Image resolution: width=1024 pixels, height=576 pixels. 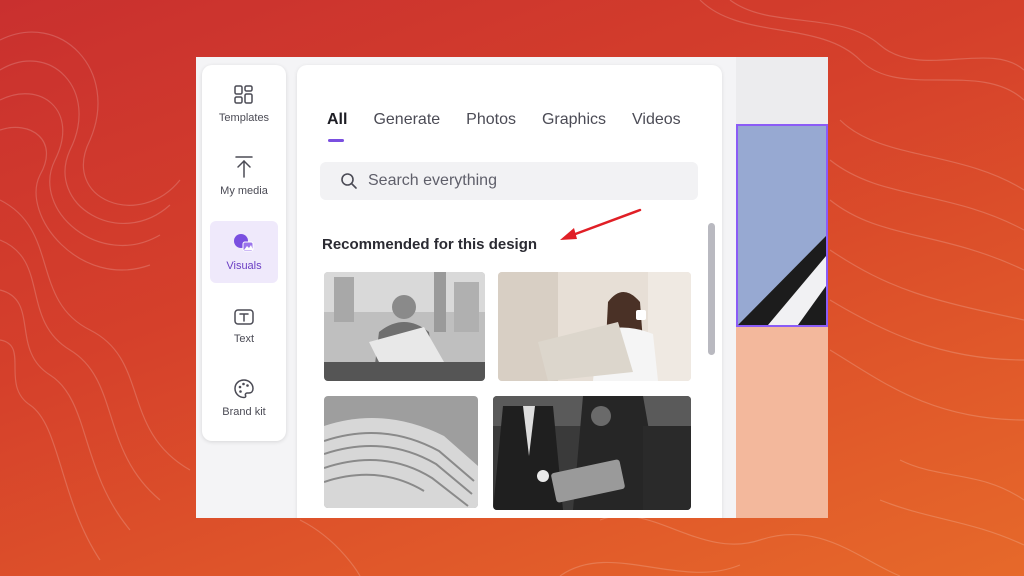 I want to click on sidebar-item-my-media: My media, so click(x=244, y=176).